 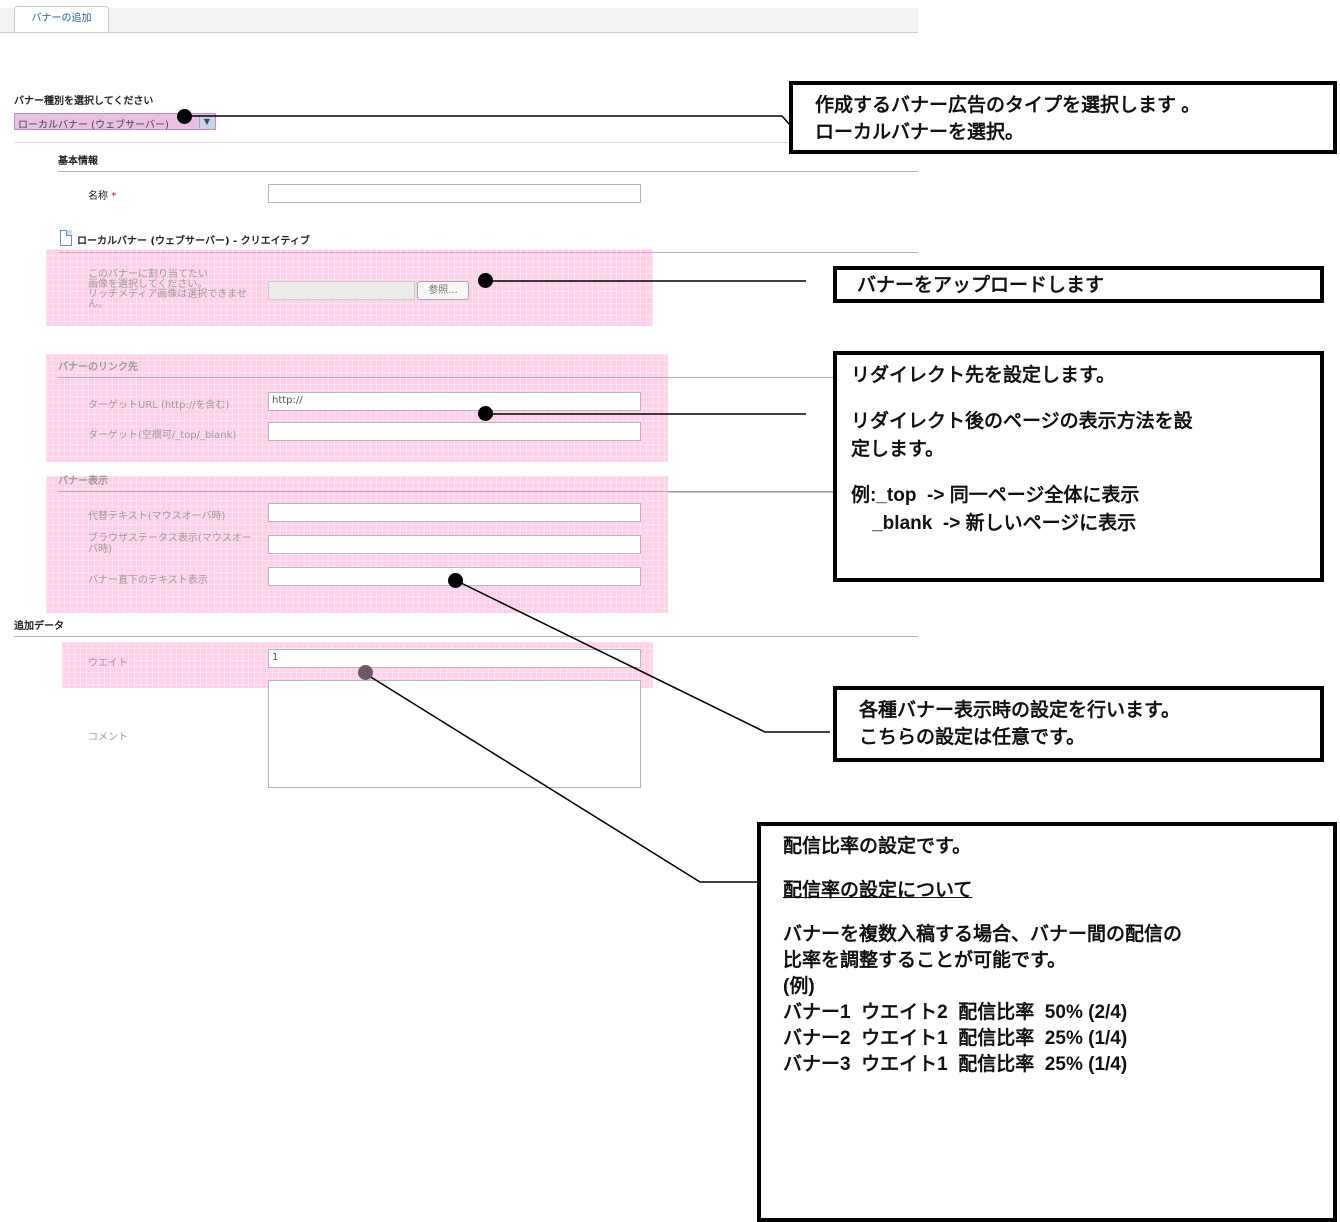 What do you see at coordinates (955, 1064) in the screenshot?
I see `callout-line: バナー3 ウエイト1 配信比率 25% (1/4)` at bounding box center [955, 1064].